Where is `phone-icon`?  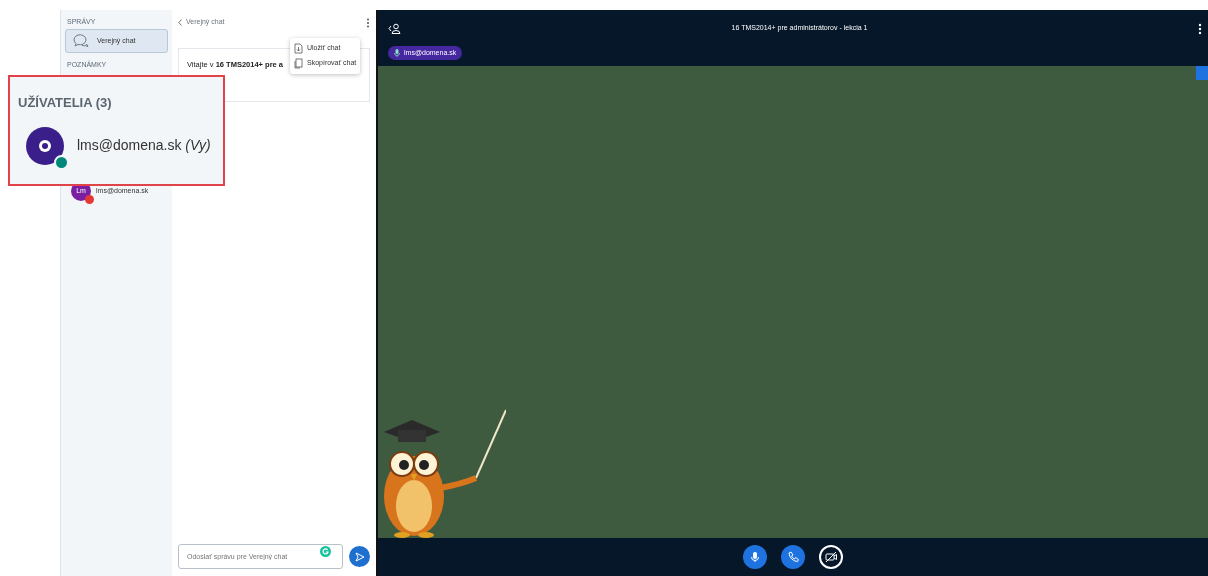 phone-icon is located at coordinates (793, 557).